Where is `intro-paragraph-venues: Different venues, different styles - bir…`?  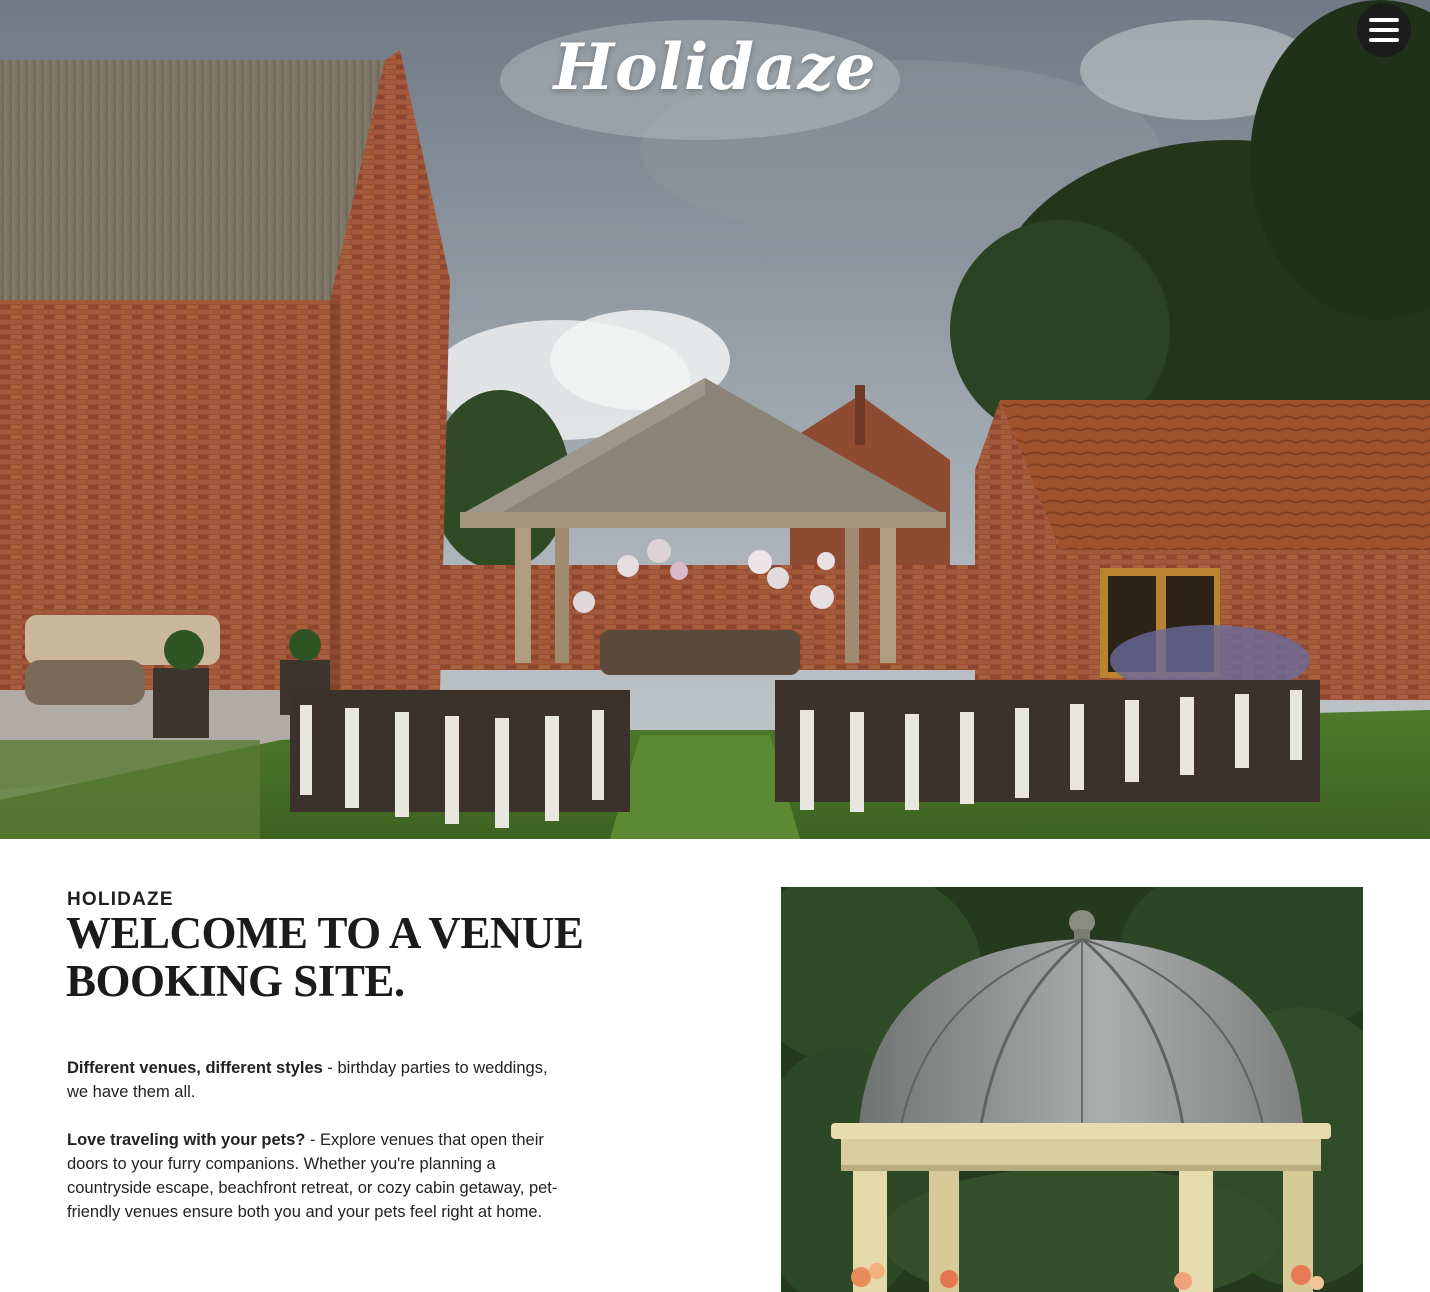
intro-paragraph-venues: Different venues, different styles - bir… is located at coordinates (317, 1080).